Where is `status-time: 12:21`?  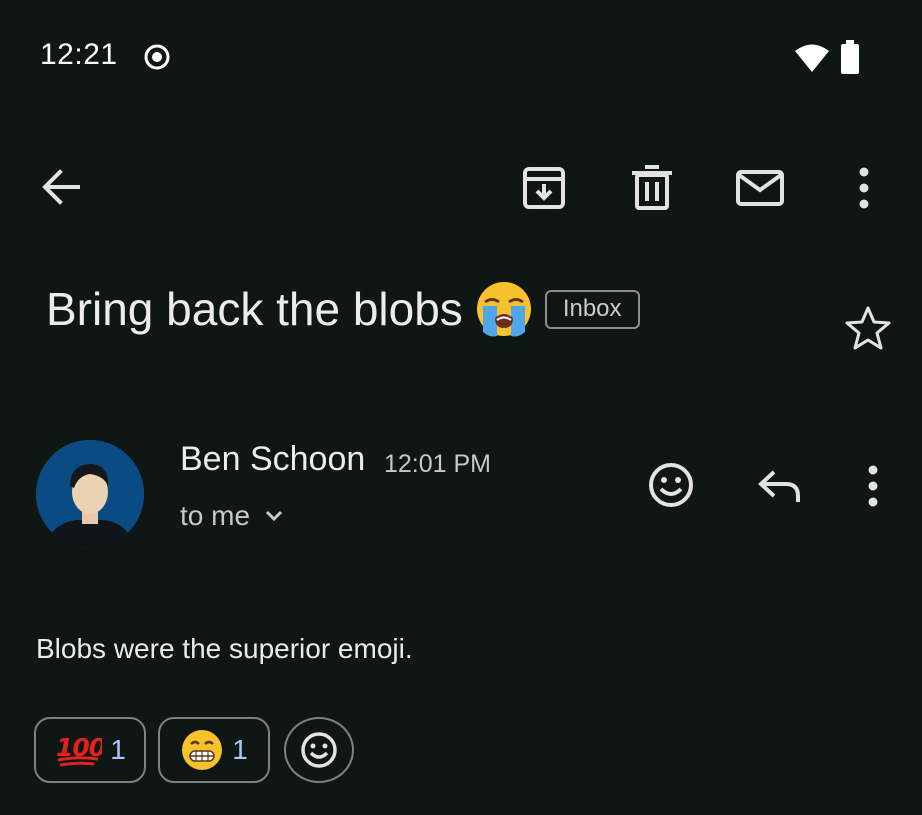
status-time: 12:21 is located at coordinates (79, 54).